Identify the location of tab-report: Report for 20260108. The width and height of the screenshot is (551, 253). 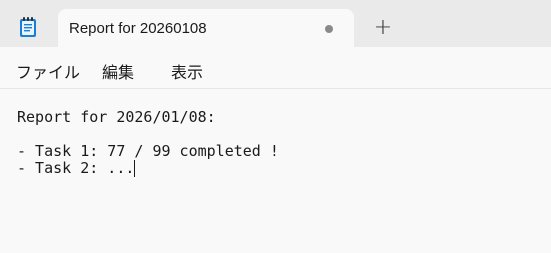
(206, 28).